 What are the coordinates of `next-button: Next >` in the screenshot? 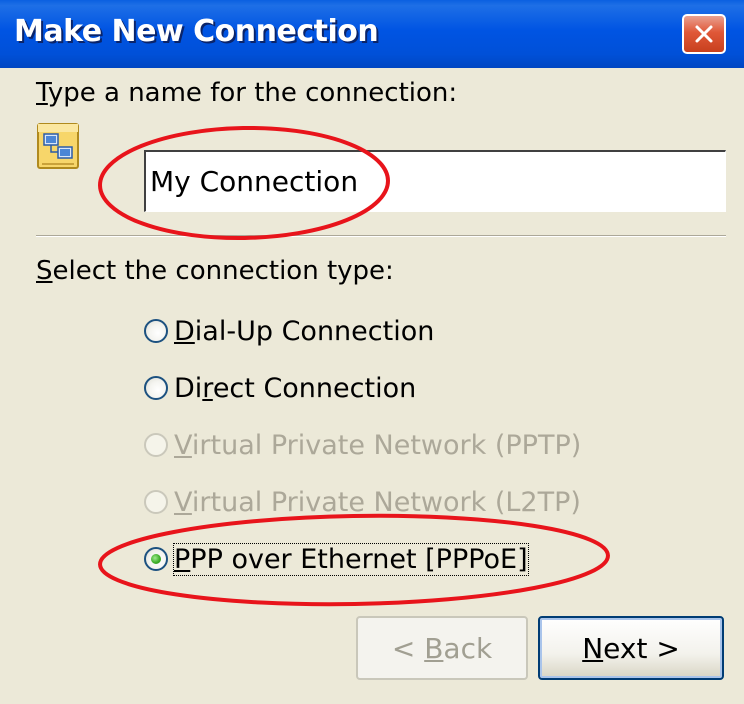 It's located at (631, 648).